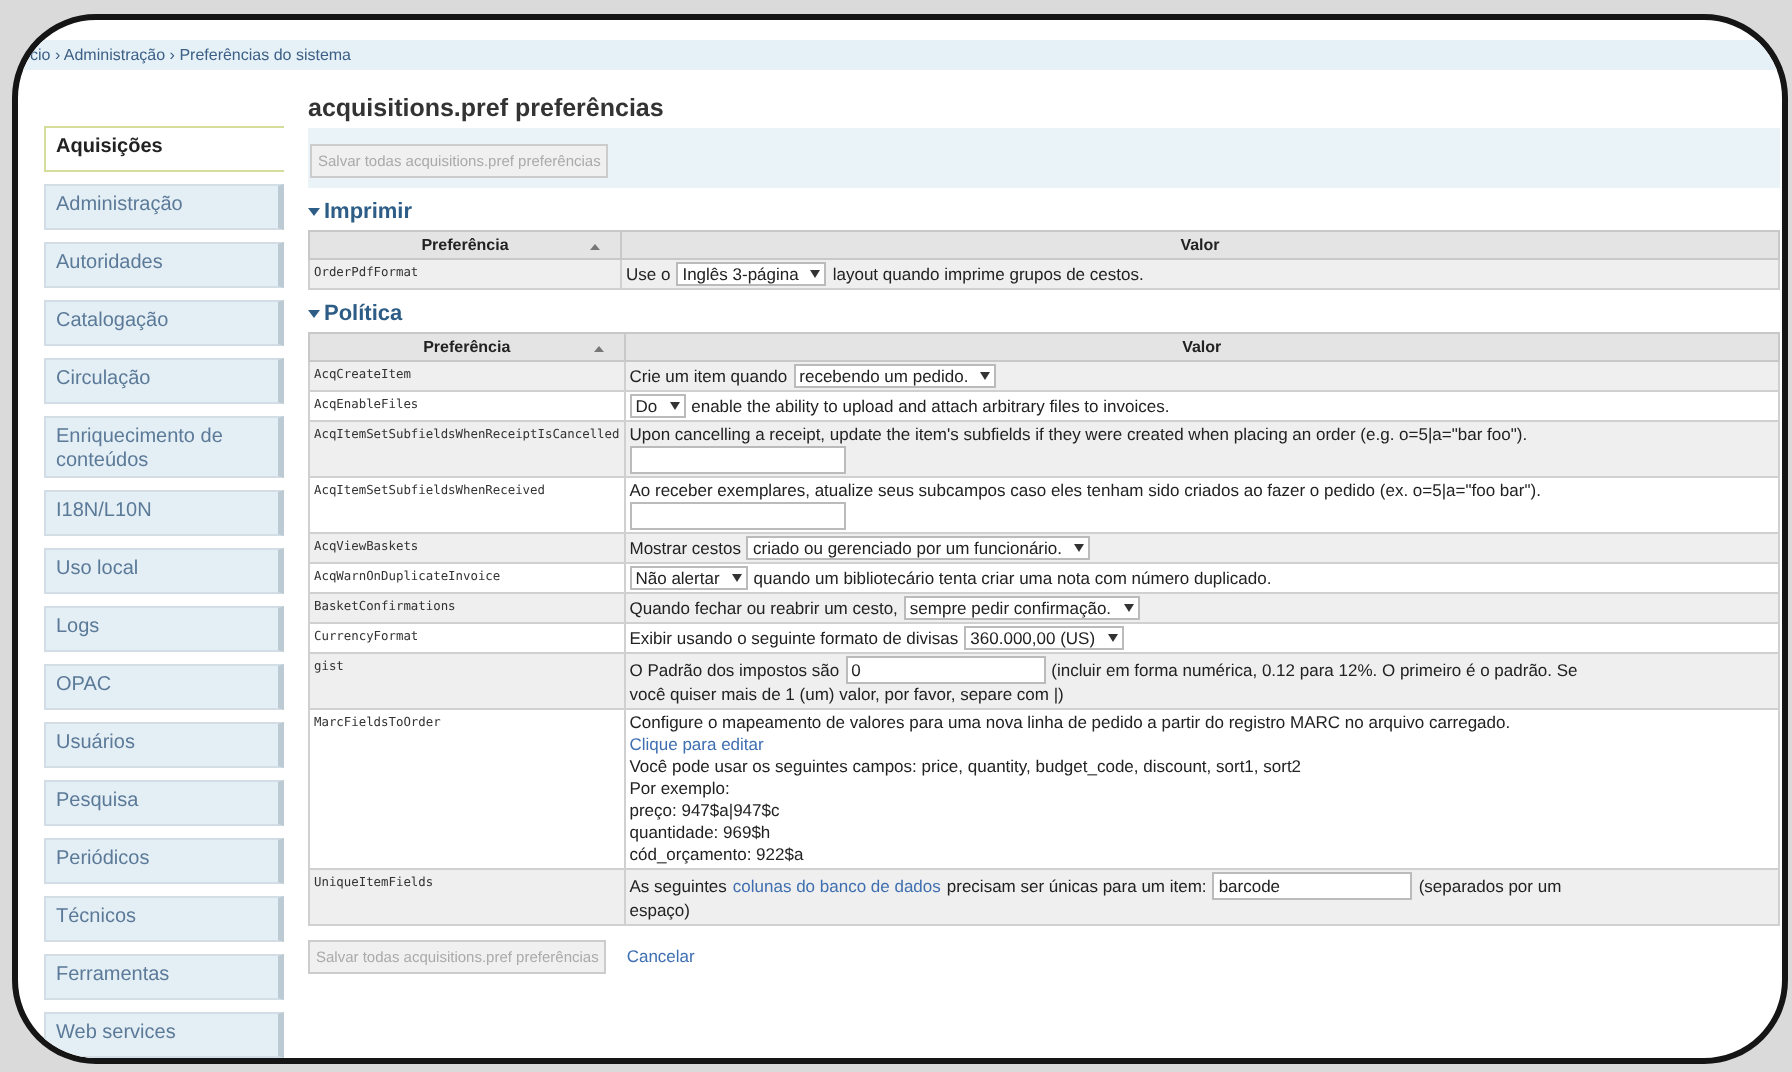 This screenshot has width=1792, height=1072. What do you see at coordinates (918, 548) in the screenshot?
I see `dropdown: criado ou gerenciado por um funcionário.` at bounding box center [918, 548].